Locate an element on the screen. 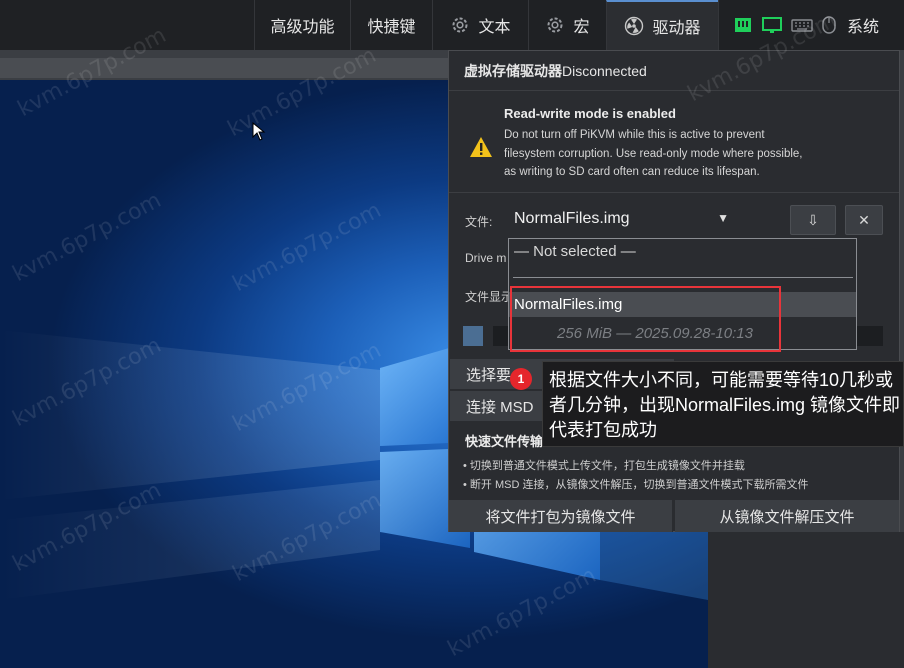 The image size is (904, 668). dropdown-arrow-icon: ▼ is located at coordinates (723, 218).